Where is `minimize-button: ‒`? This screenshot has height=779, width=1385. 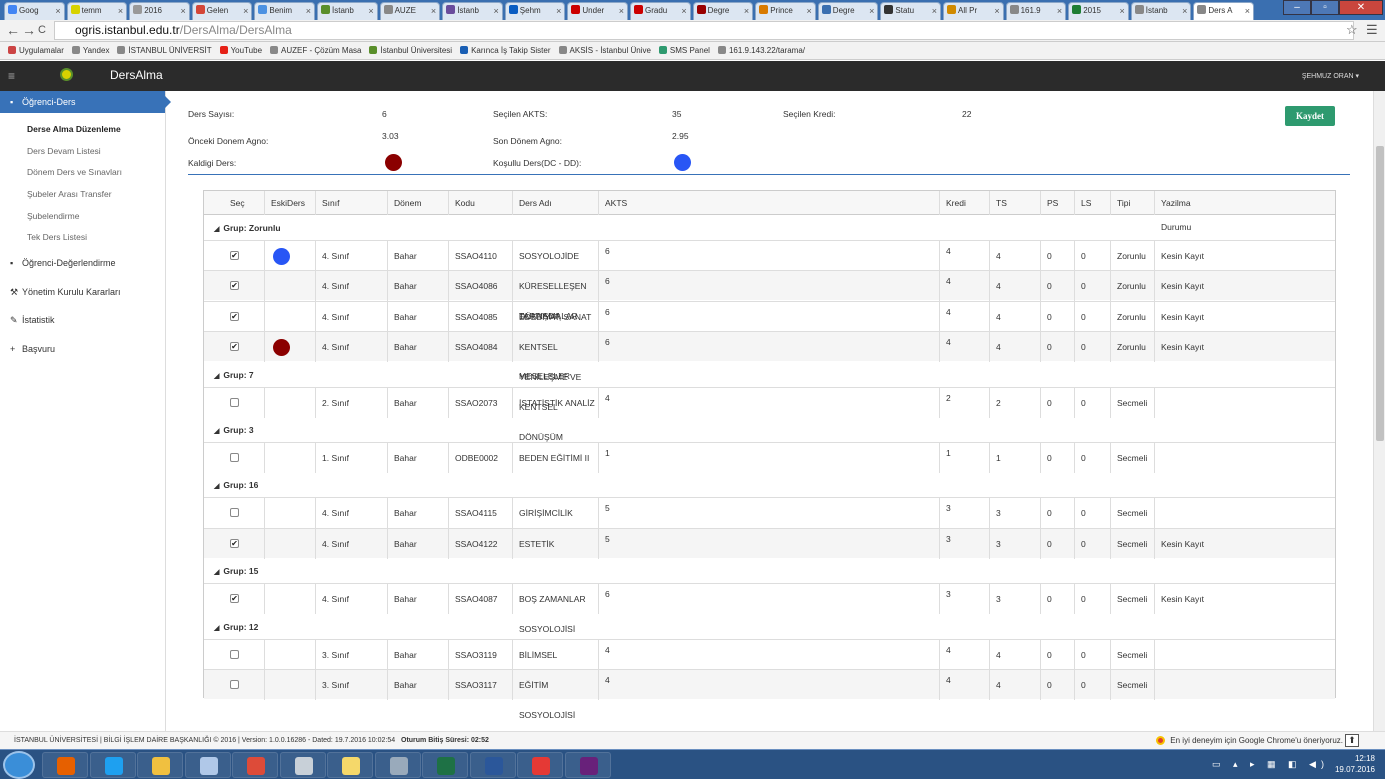
minimize-button: ‒ is located at coordinates (1297, 7).